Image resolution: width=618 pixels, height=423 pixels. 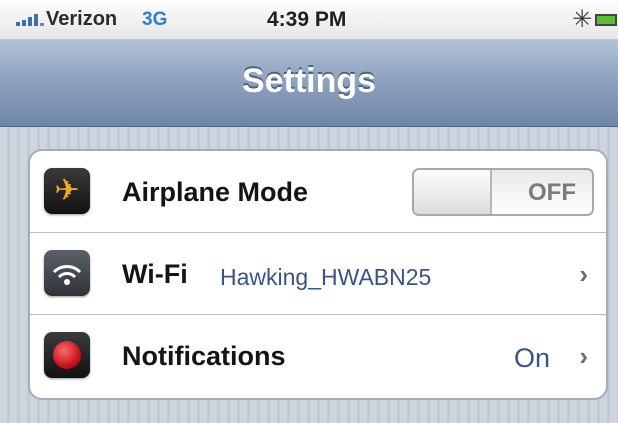 What do you see at coordinates (30, 20) in the screenshot?
I see `signal-strength-icon` at bounding box center [30, 20].